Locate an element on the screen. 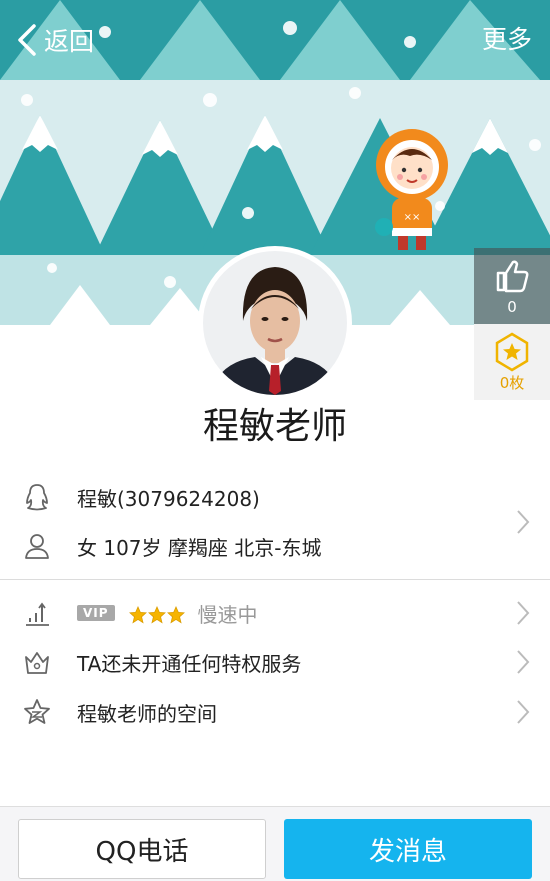 The image size is (550, 881). qq-nickname-id: 程敏(3079624208) is located at coordinates (168, 498).